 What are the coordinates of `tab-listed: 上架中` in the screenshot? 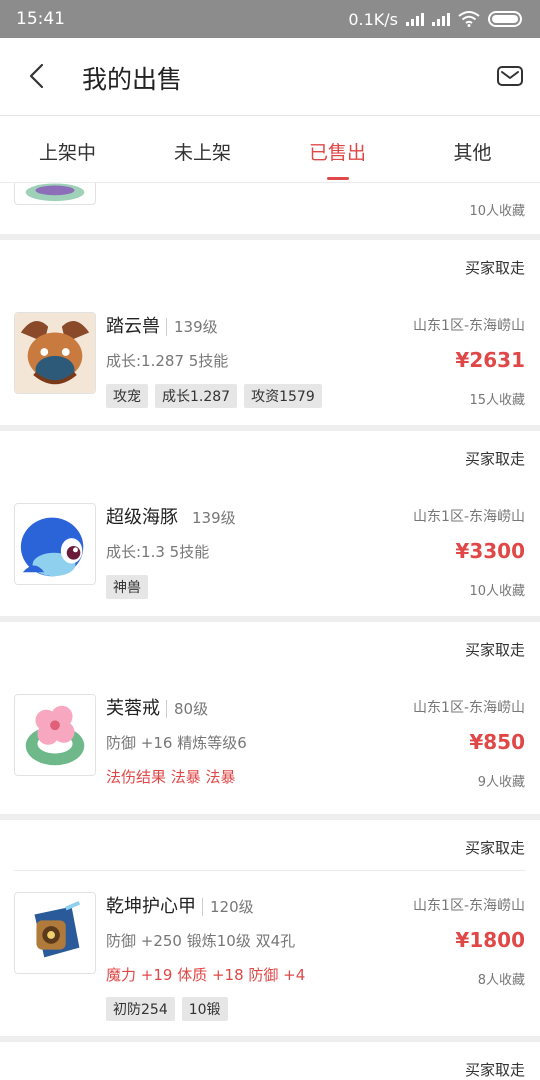 It's located at (67, 149).